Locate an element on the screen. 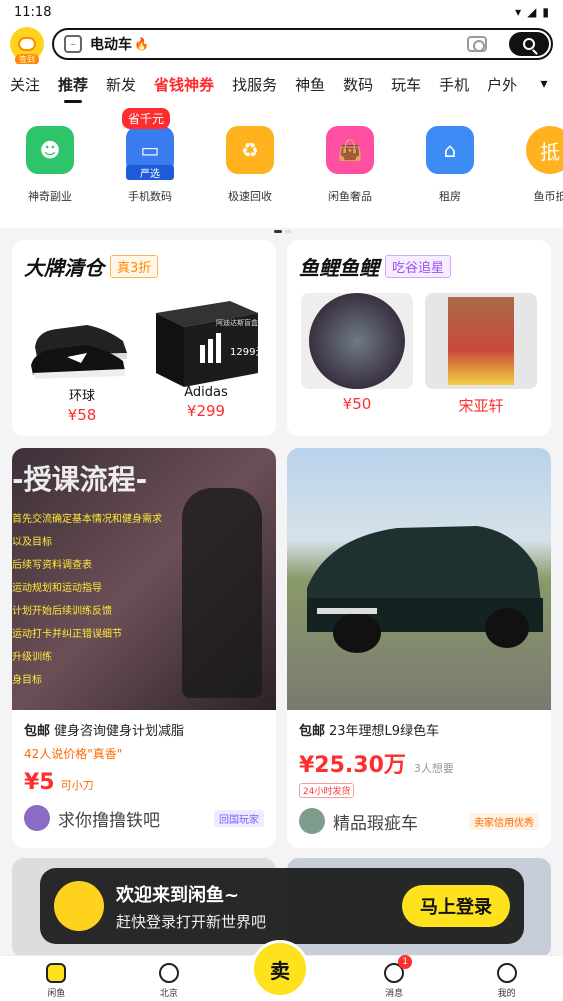 Image resolution: width=563 pixels, height=1001 pixels. idol-photo-image is located at coordinates (481, 341).